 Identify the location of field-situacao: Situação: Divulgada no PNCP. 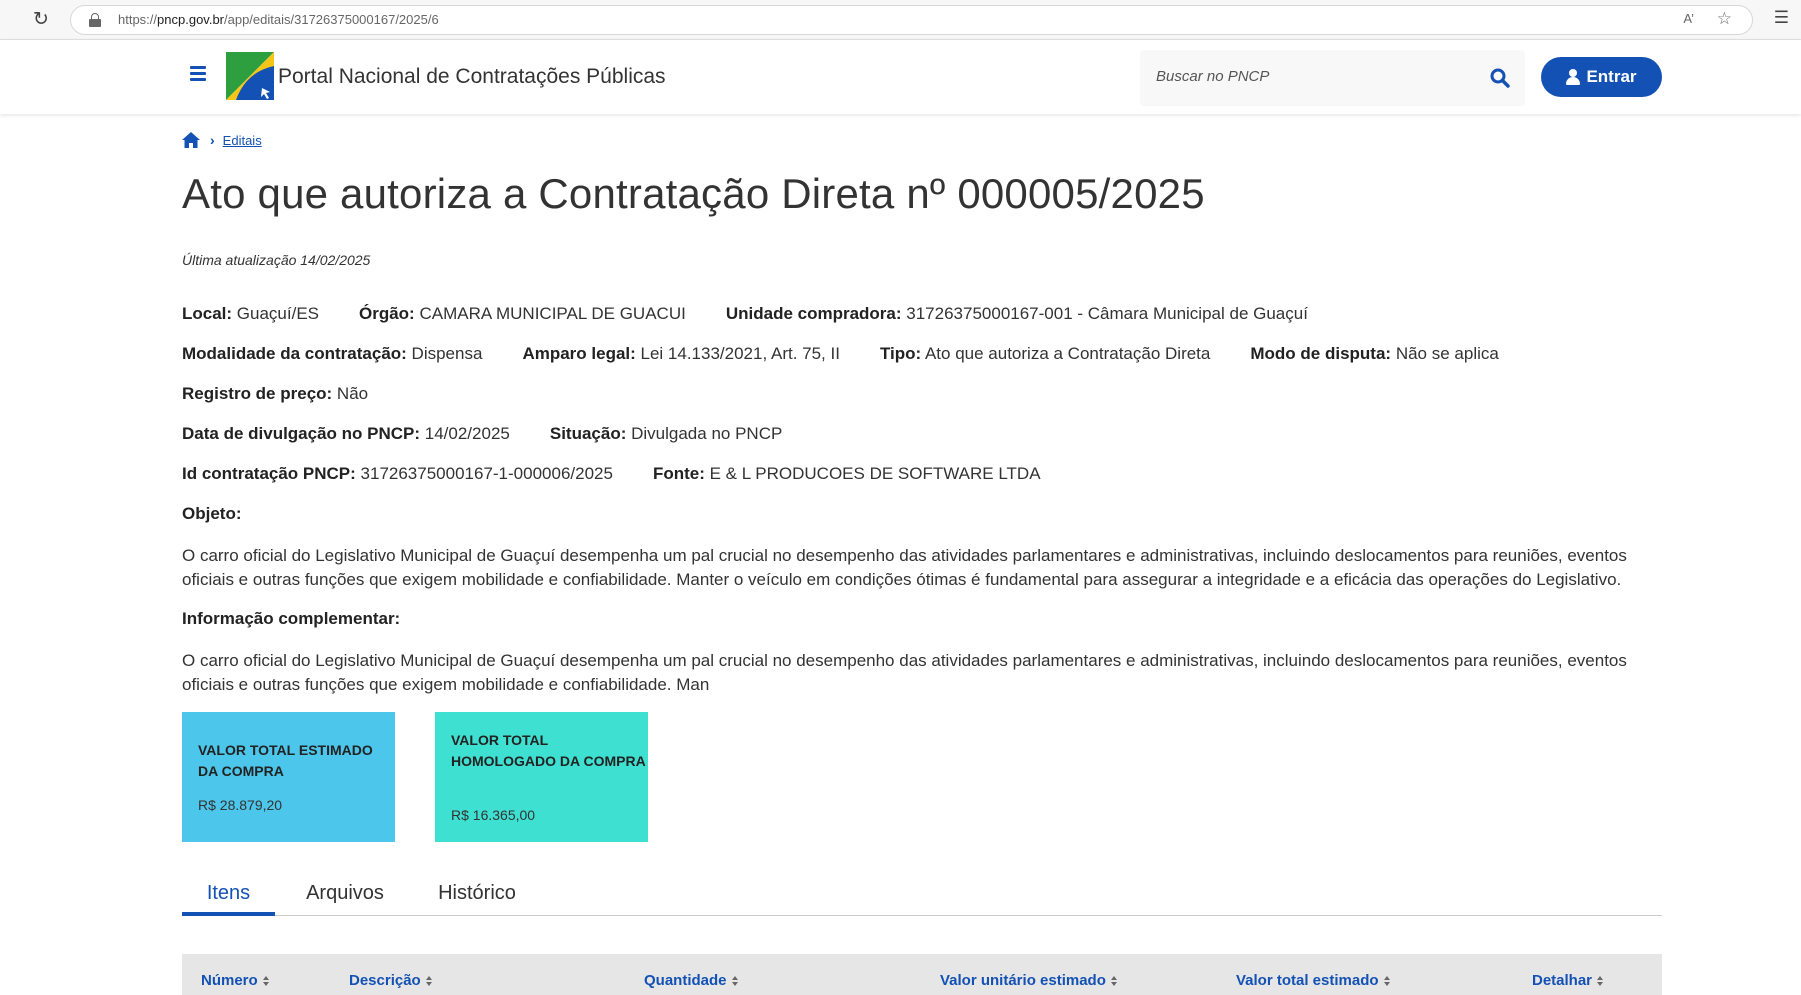
(666, 433).